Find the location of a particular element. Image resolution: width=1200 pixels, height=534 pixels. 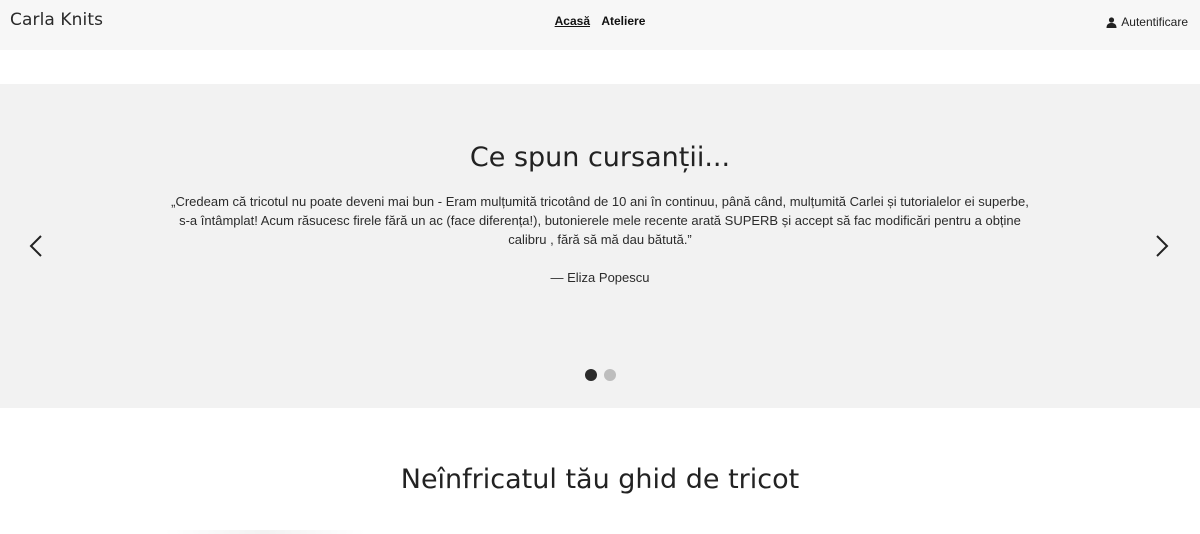

main-nav: Acasă Ateliere is located at coordinates (600, 21).